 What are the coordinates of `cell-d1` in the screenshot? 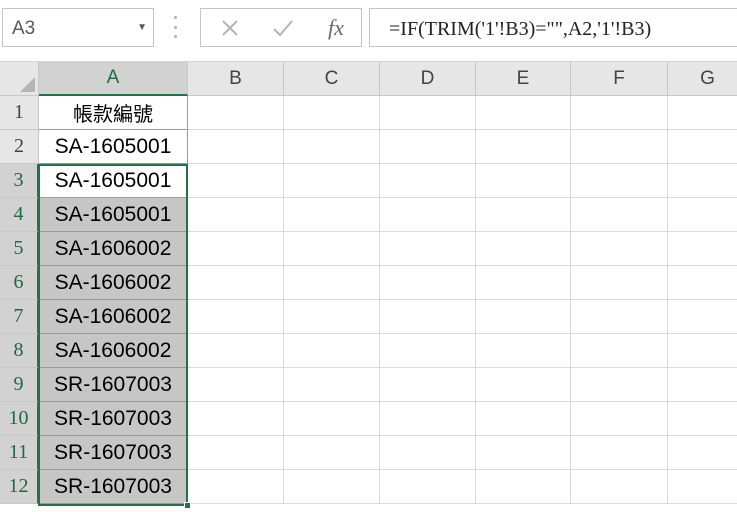 It's located at (428, 113).